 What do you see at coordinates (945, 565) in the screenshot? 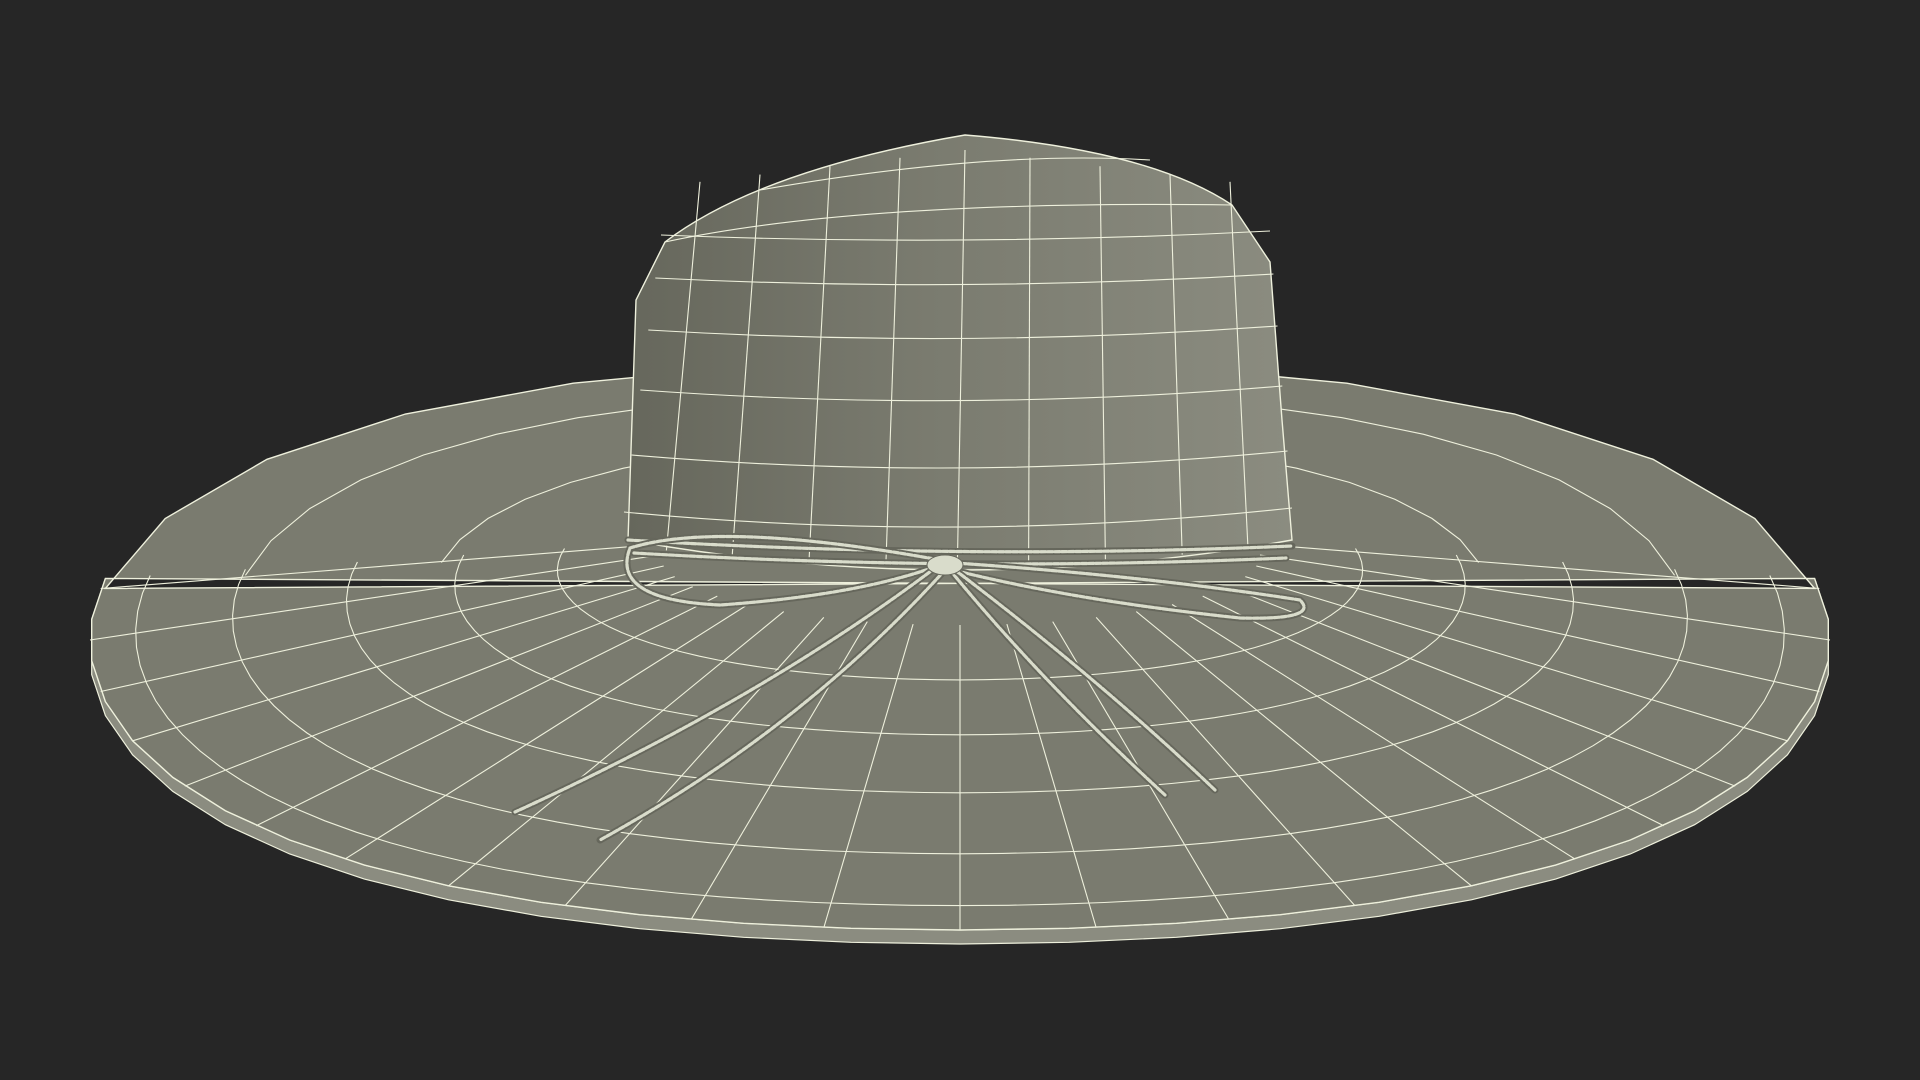
I see `bow-knot` at bounding box center [945, 565].